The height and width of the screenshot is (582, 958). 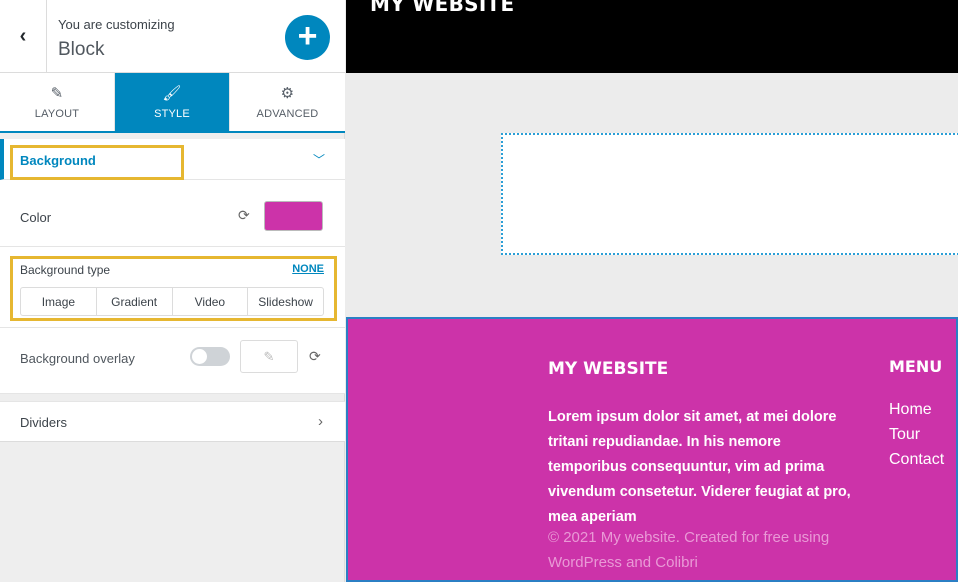 What do you see at coordinates (172, 159) in the screenshot?
I see `background-section-header: Background ﹀` at bounding box center [172, 159].